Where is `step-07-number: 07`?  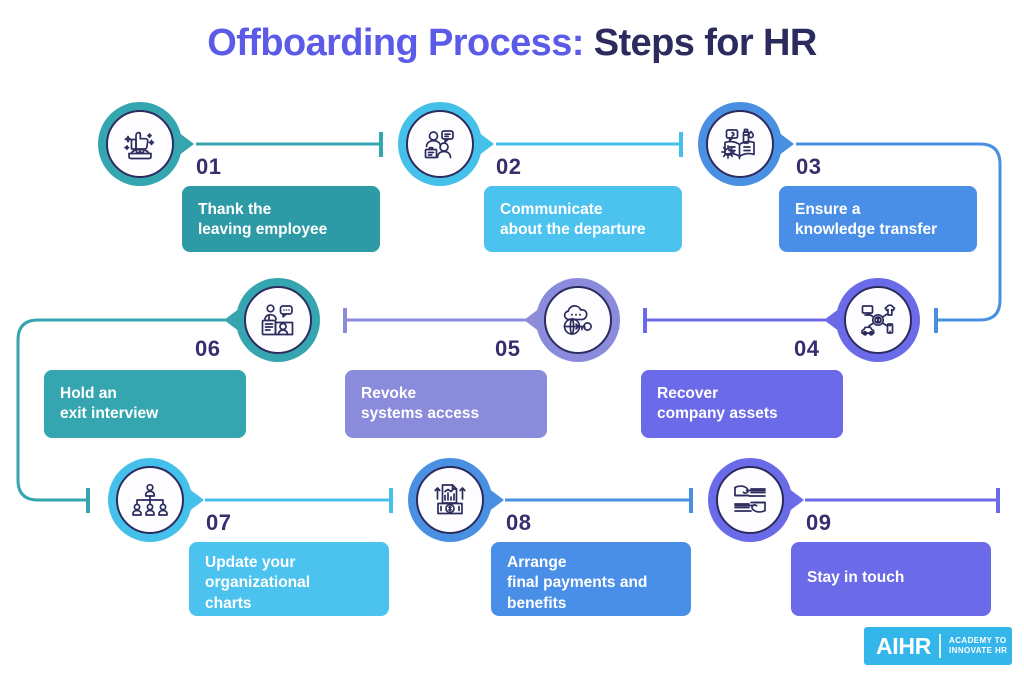 step-07-number: 07 is located at coordinates (219, 522).